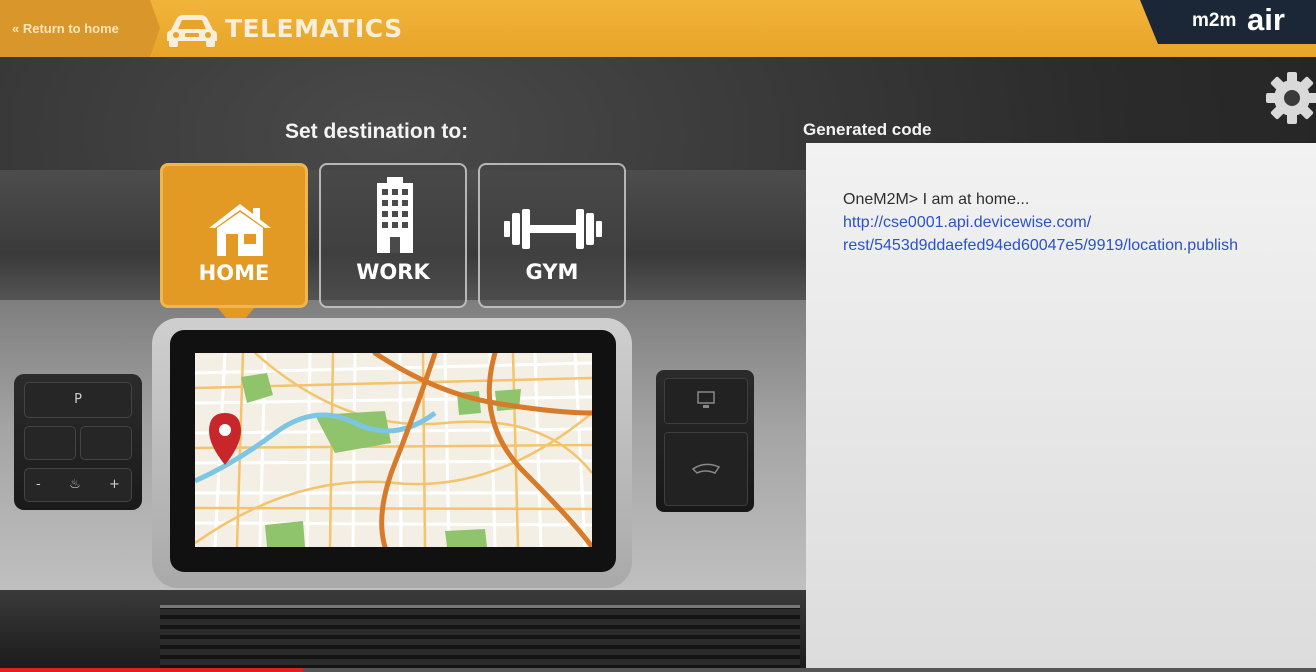 The width and height of the screenshot is (1316, 672). I want to click on air-vent, so click(480, 638).